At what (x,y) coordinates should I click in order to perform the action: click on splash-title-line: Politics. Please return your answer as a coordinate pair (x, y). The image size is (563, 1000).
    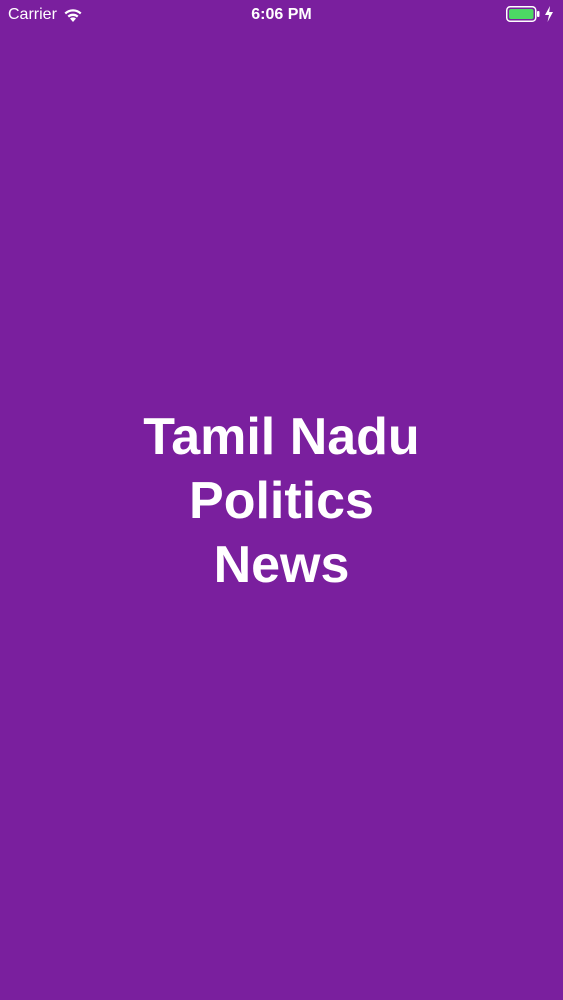
    Looking at the image, I should click on (281, 501).